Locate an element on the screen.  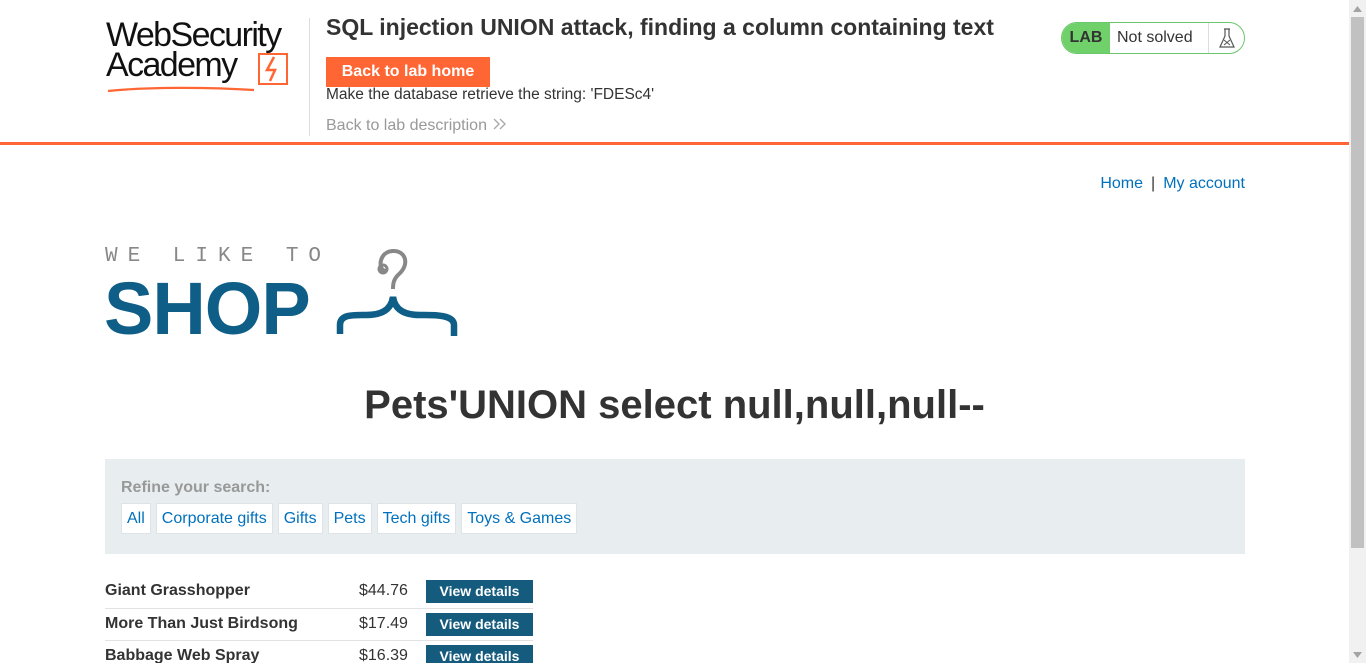
lab-status-text: Not solved is located at coordinates (1155, 37).